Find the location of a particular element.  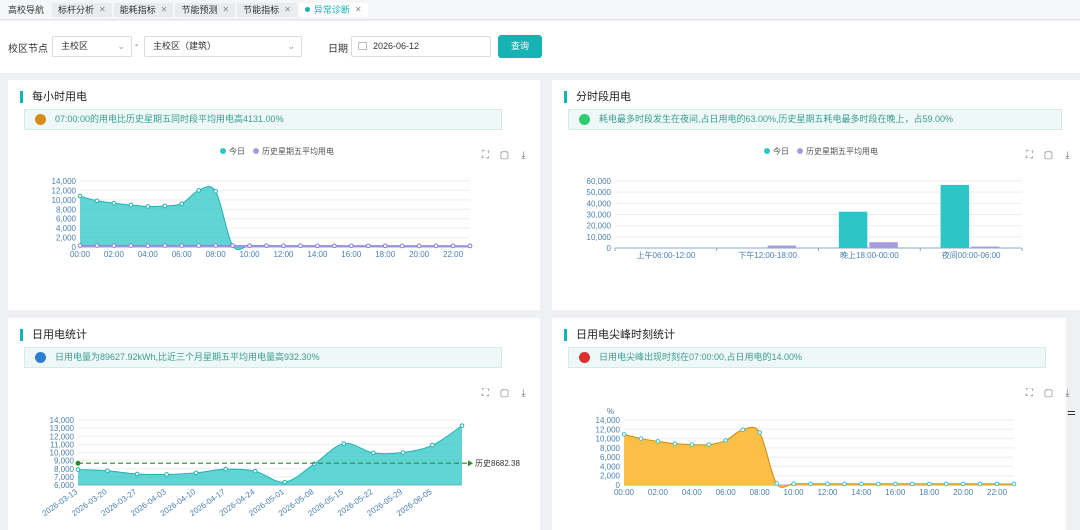

y-tick-label: 0 is located at coordinates (609, 248).